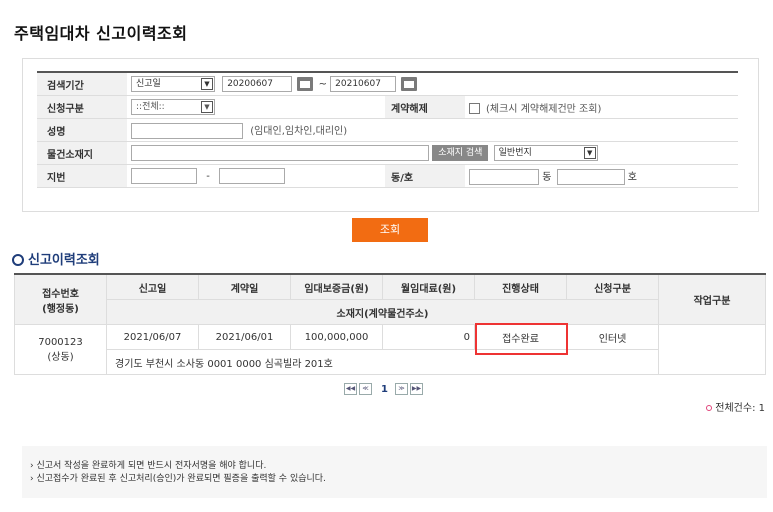  I want to click on action-cell, so click(712, 349).